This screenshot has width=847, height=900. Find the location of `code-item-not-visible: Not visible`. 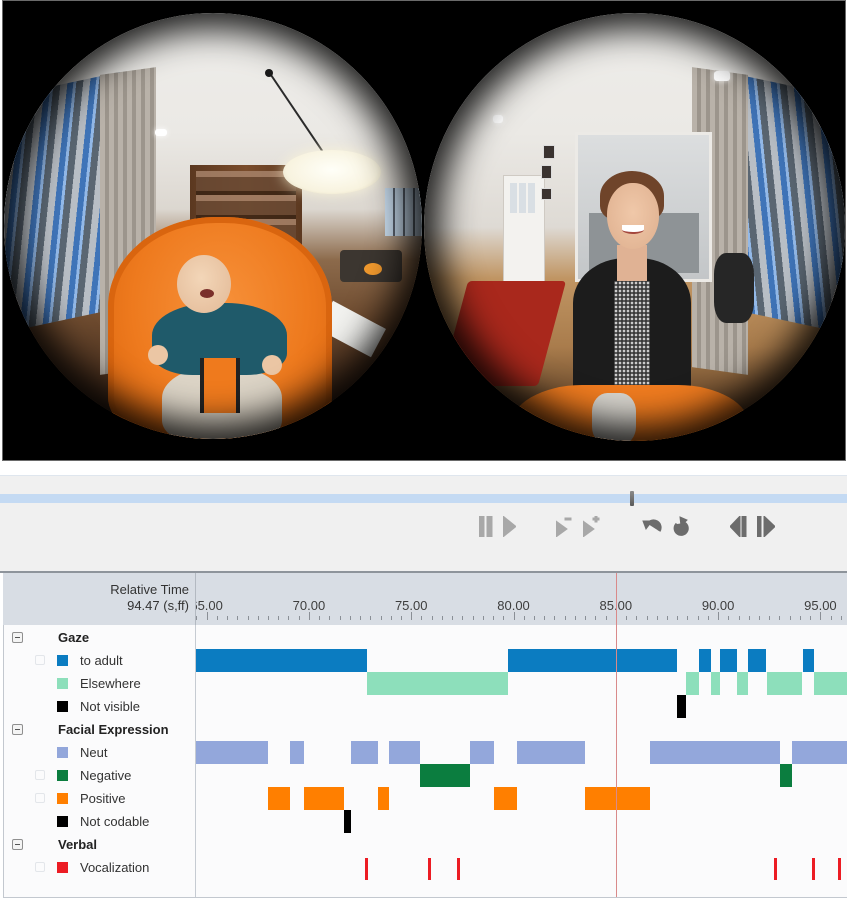

code-item-not-visible: Not visible is located at coordinates (99, 706).